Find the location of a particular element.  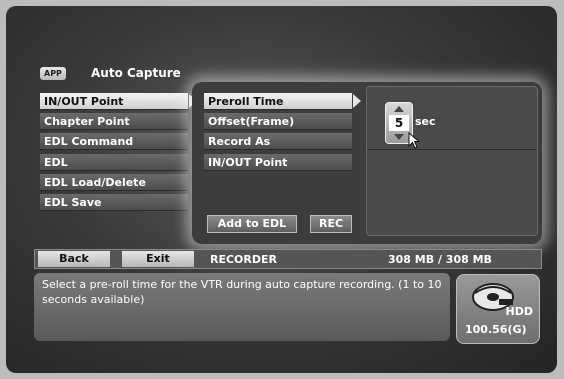

menu-item-chapter-point: Chapter Point is located at coordinates (114, 121).